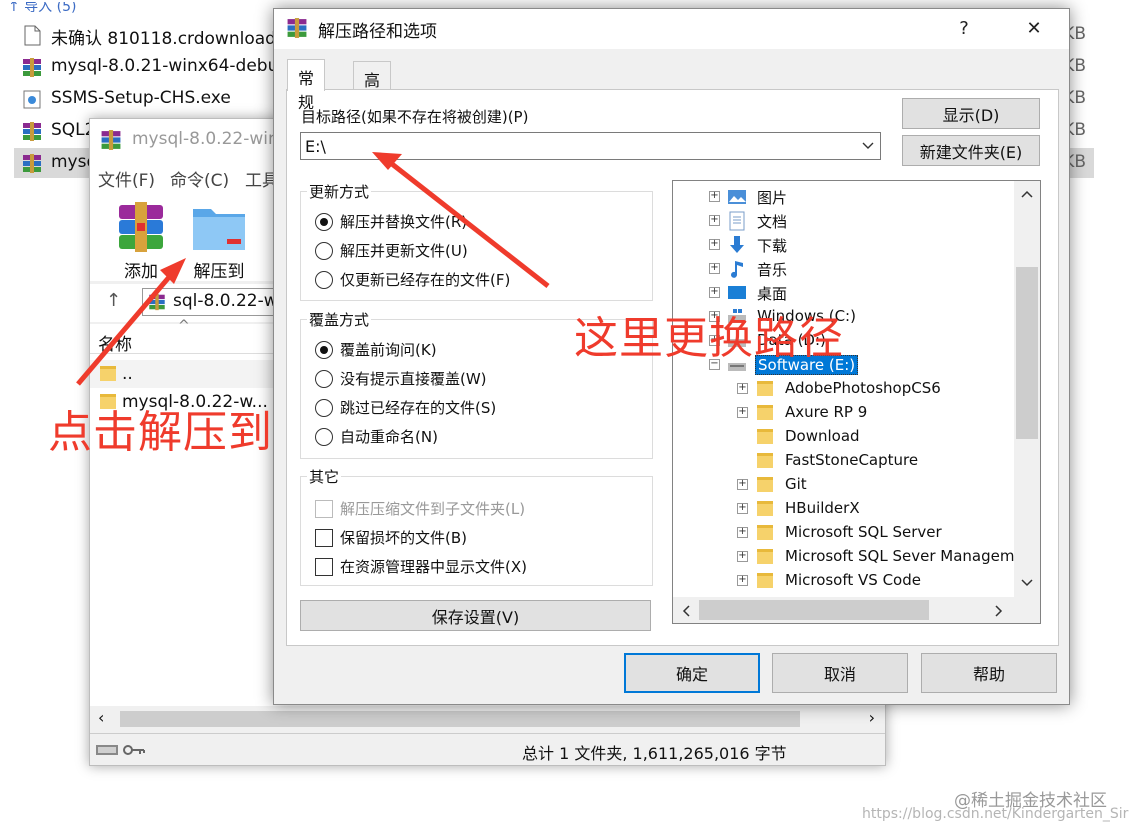 The image size is (1137, 829). Describe the element at coordinates (461, 220) in the screenshot. I see `arrow-to-path` at that location.